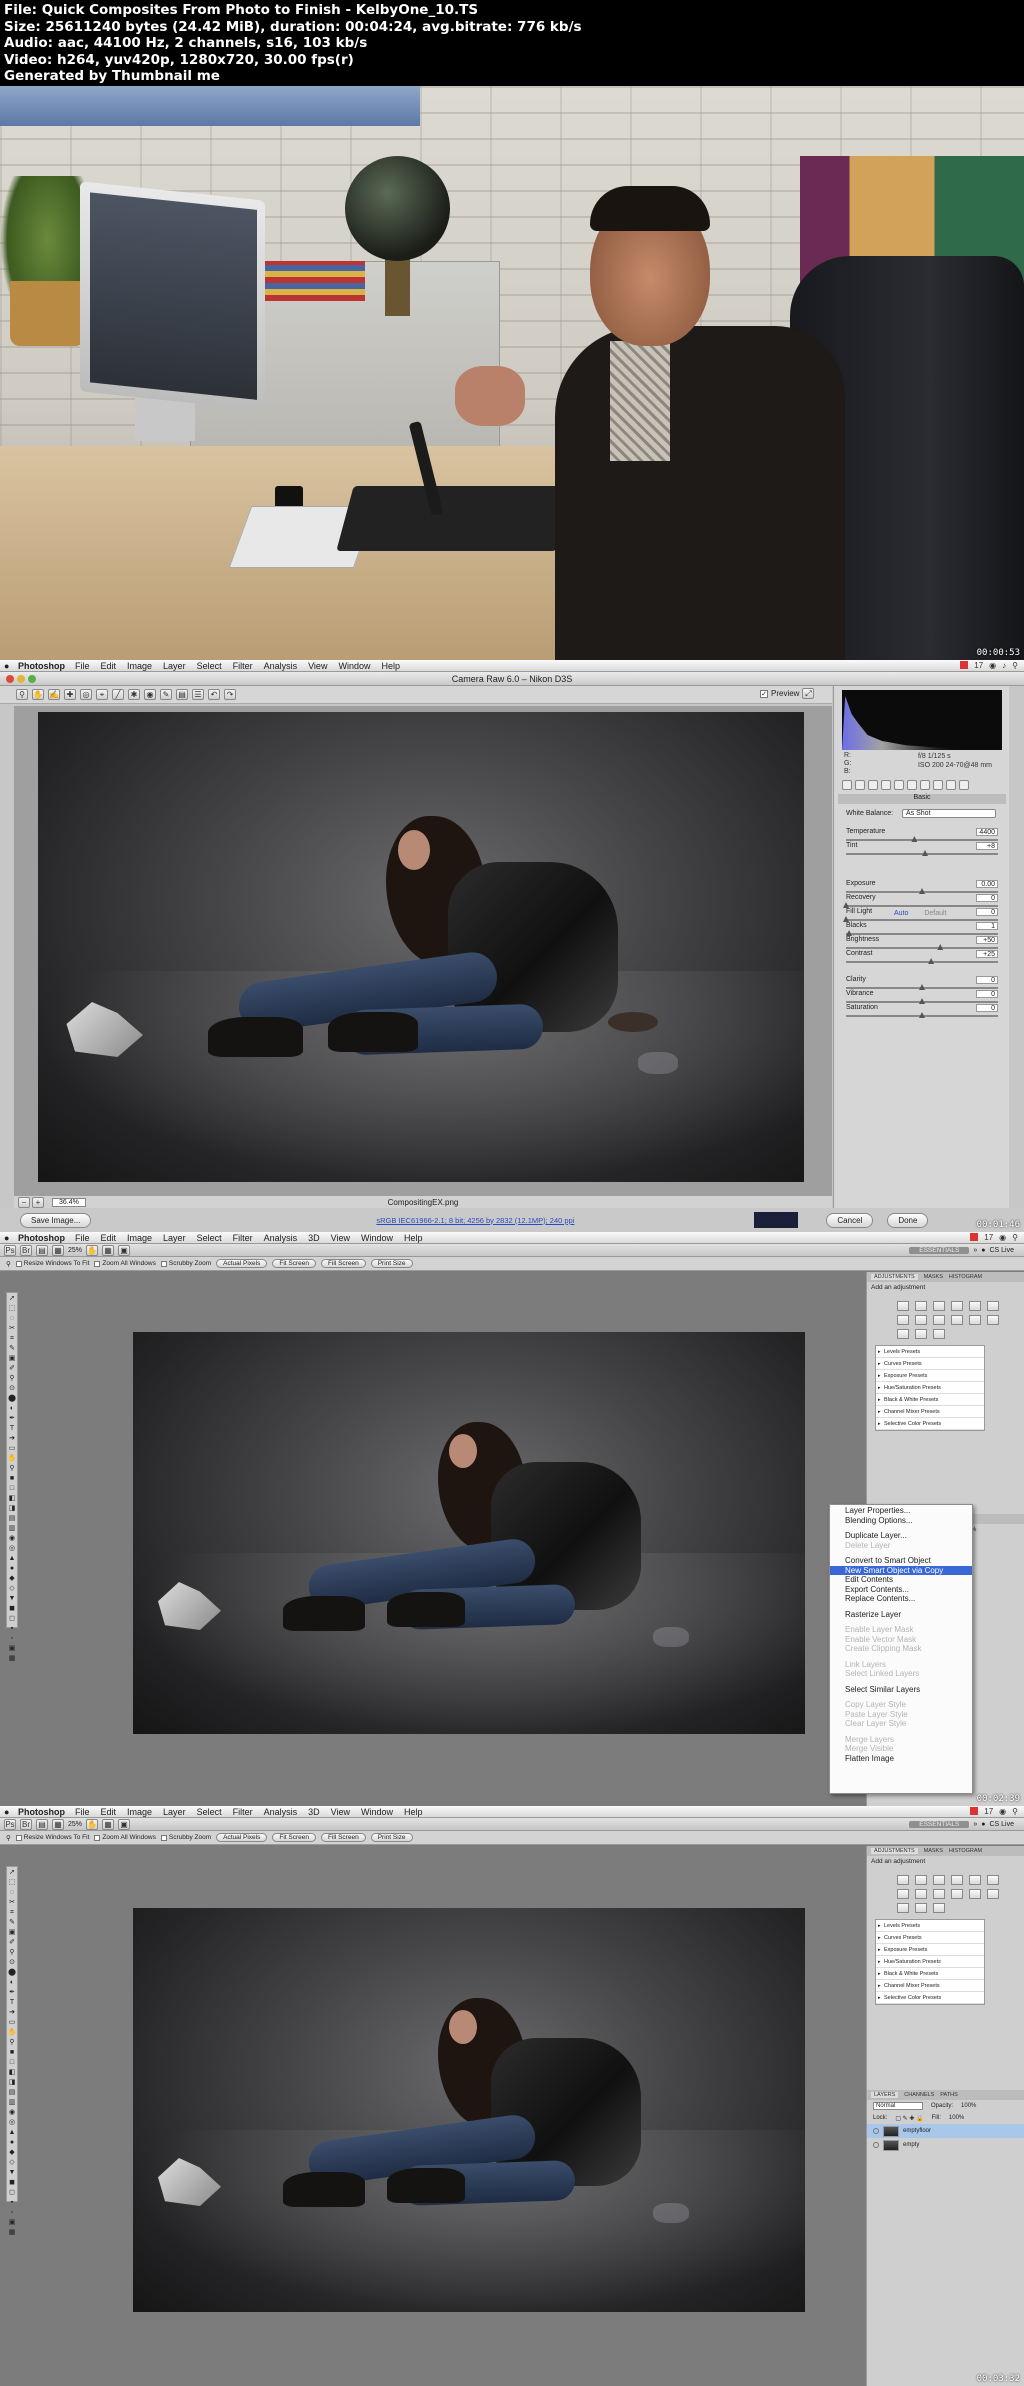  I want to click on tool-icon: ■, so click(12, 2052).